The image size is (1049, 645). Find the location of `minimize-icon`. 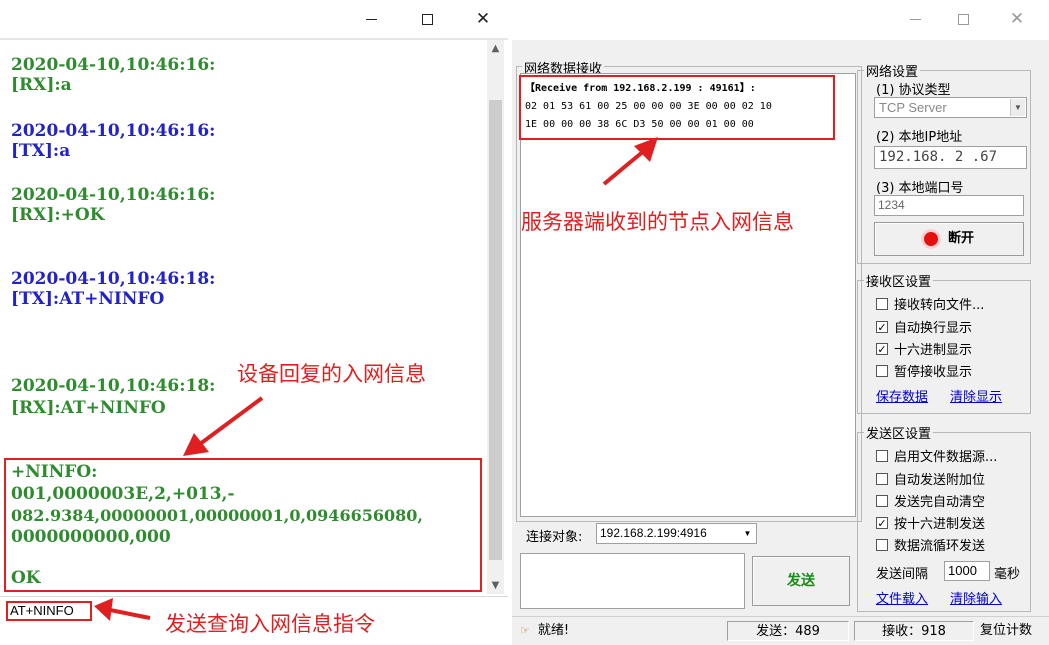

minimize-icon is located at coordinates (915, 19).